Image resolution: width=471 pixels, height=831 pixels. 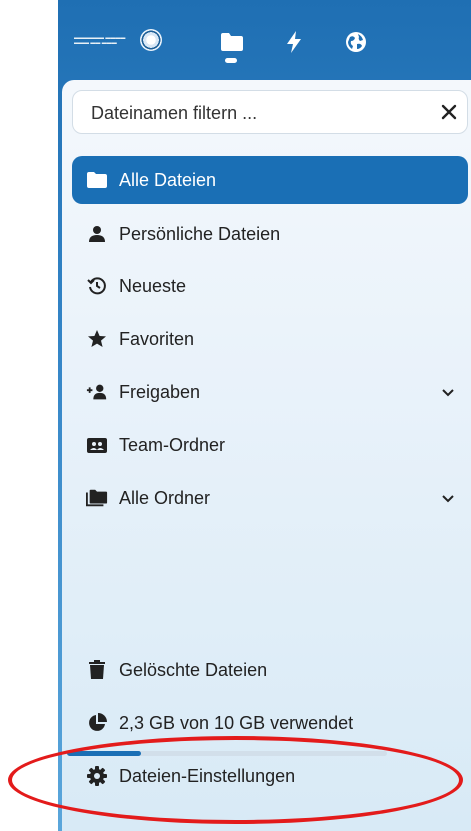 What do you see at coordinates (200, 234) in the screenshot?
I see `nav-item-label: Persönliche Dateien` at bounding box center [200, 234].